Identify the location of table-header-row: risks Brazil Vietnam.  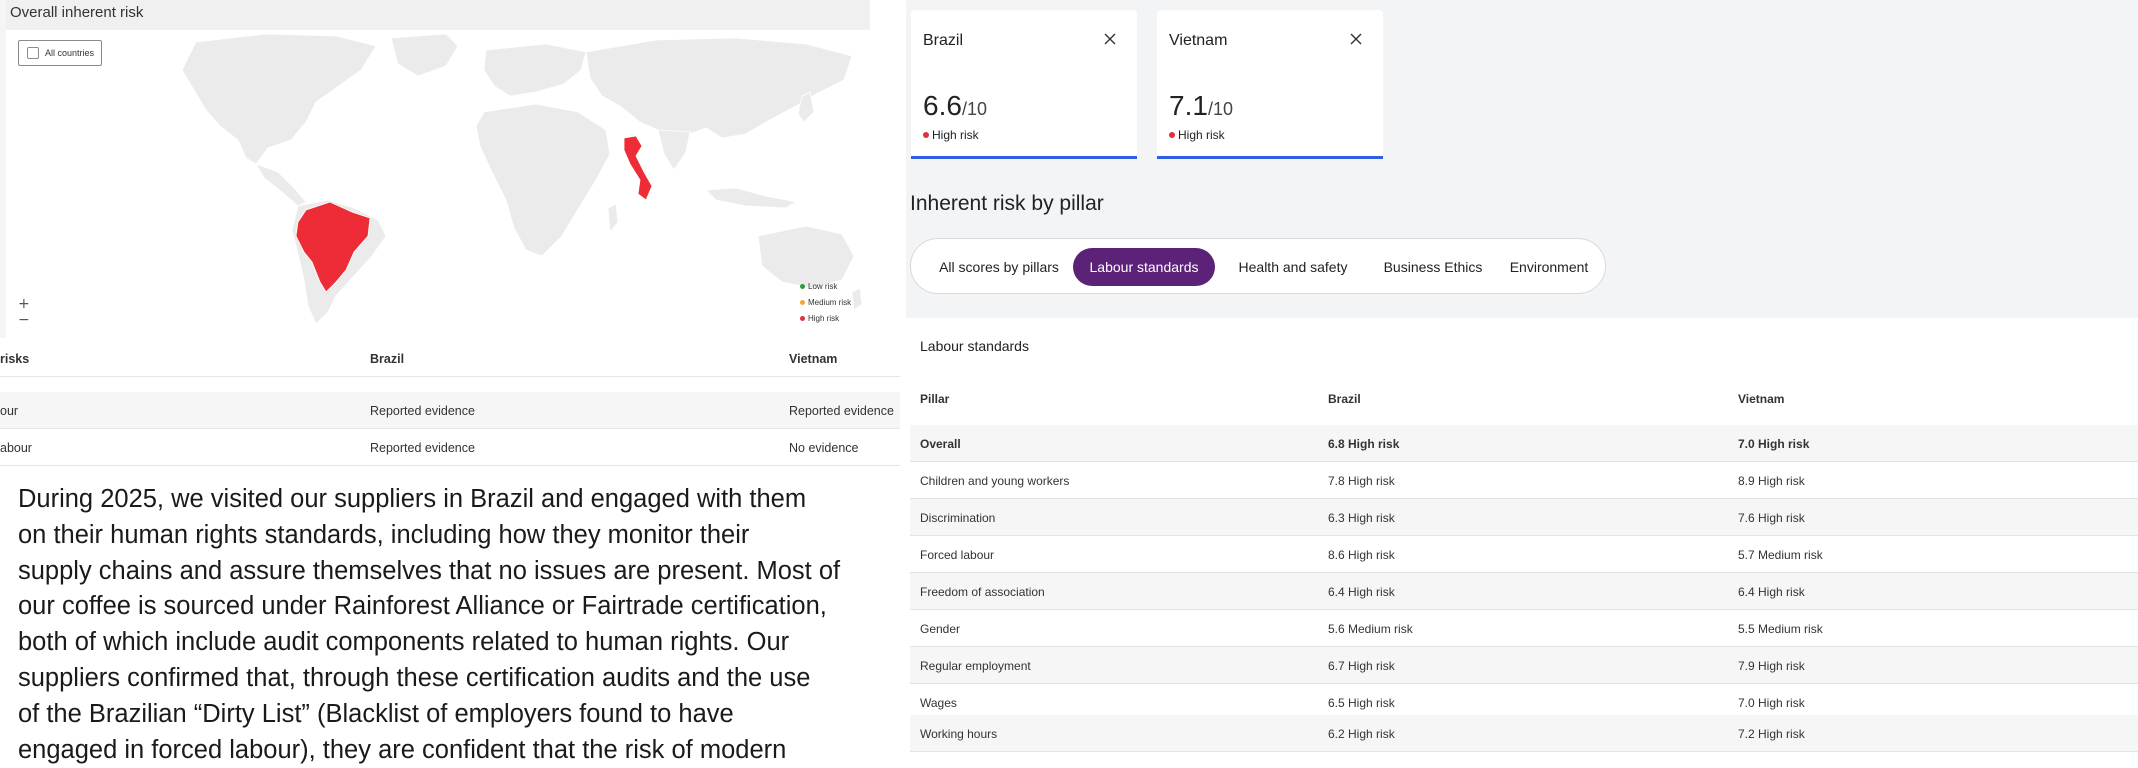
(450, 358).